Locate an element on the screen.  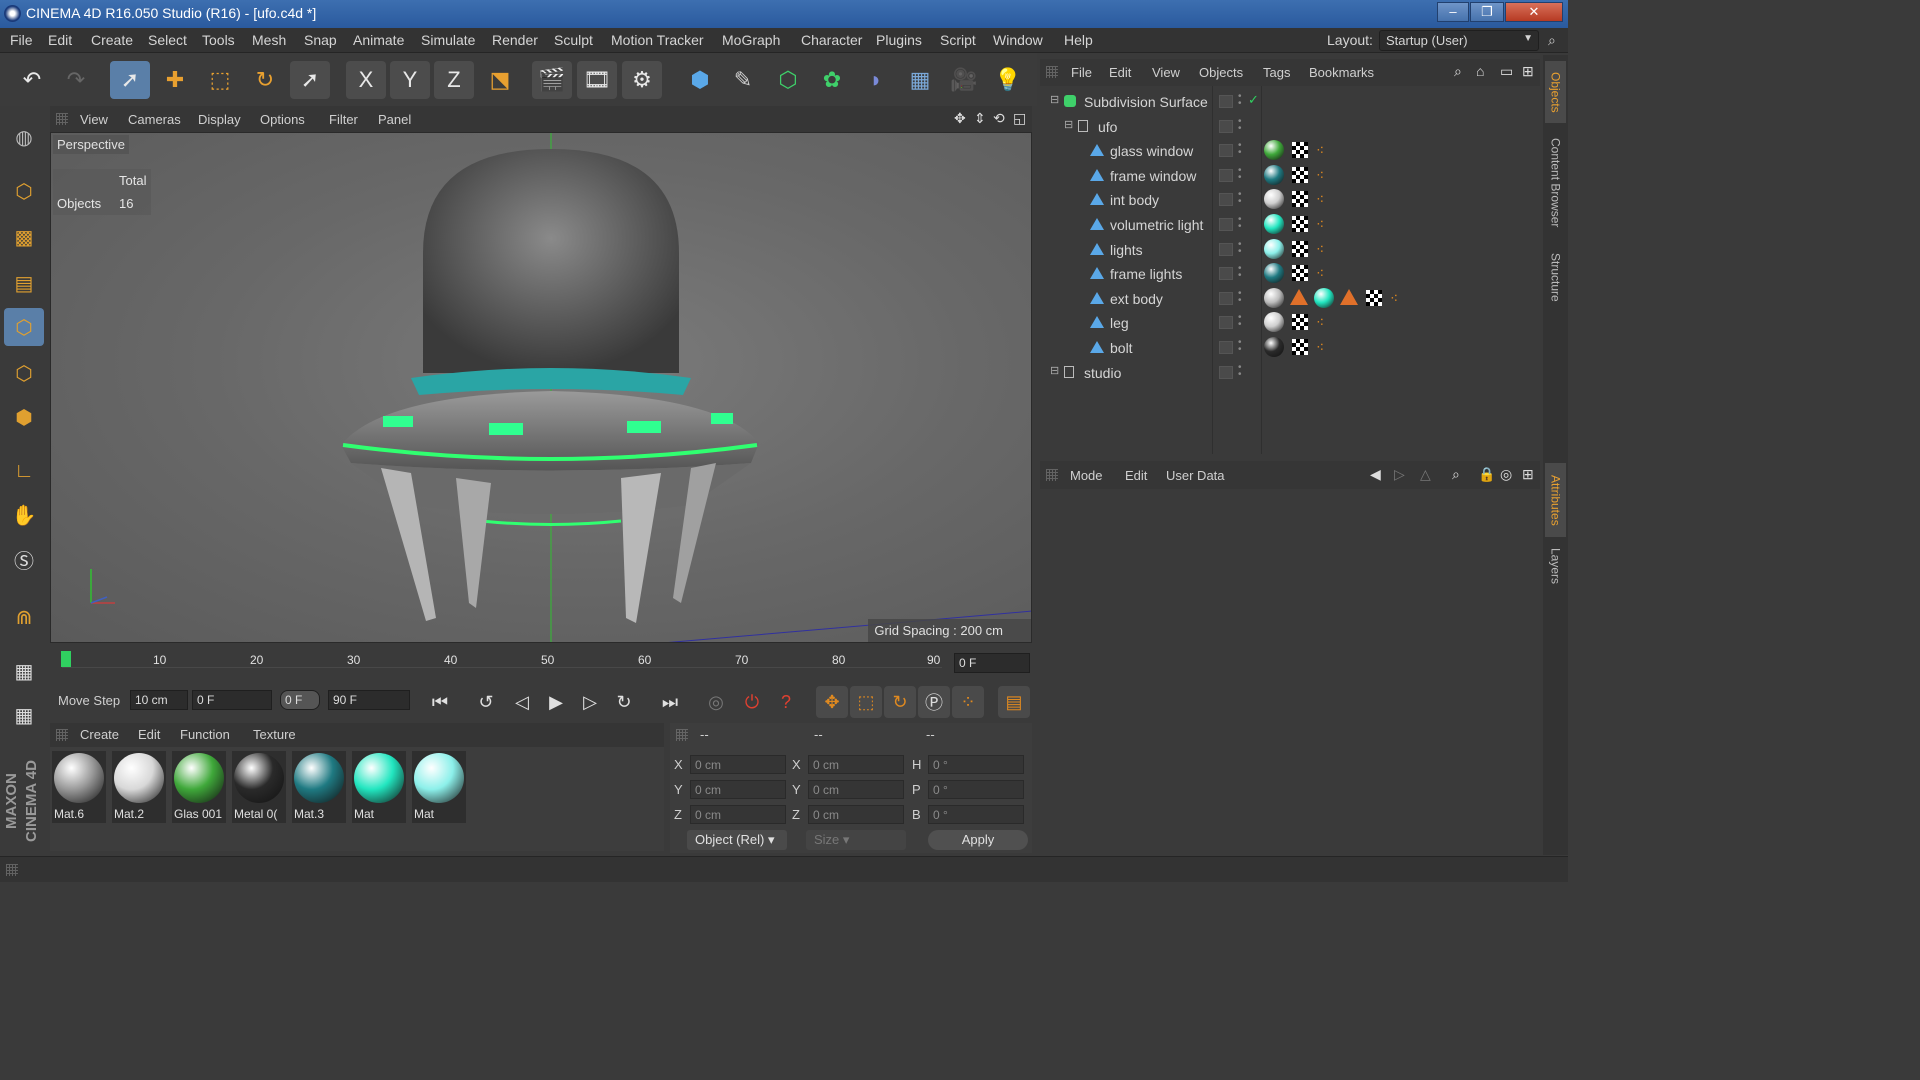
render-picture-viewer-icon: 🎞 is located at coordinates (597, 80).